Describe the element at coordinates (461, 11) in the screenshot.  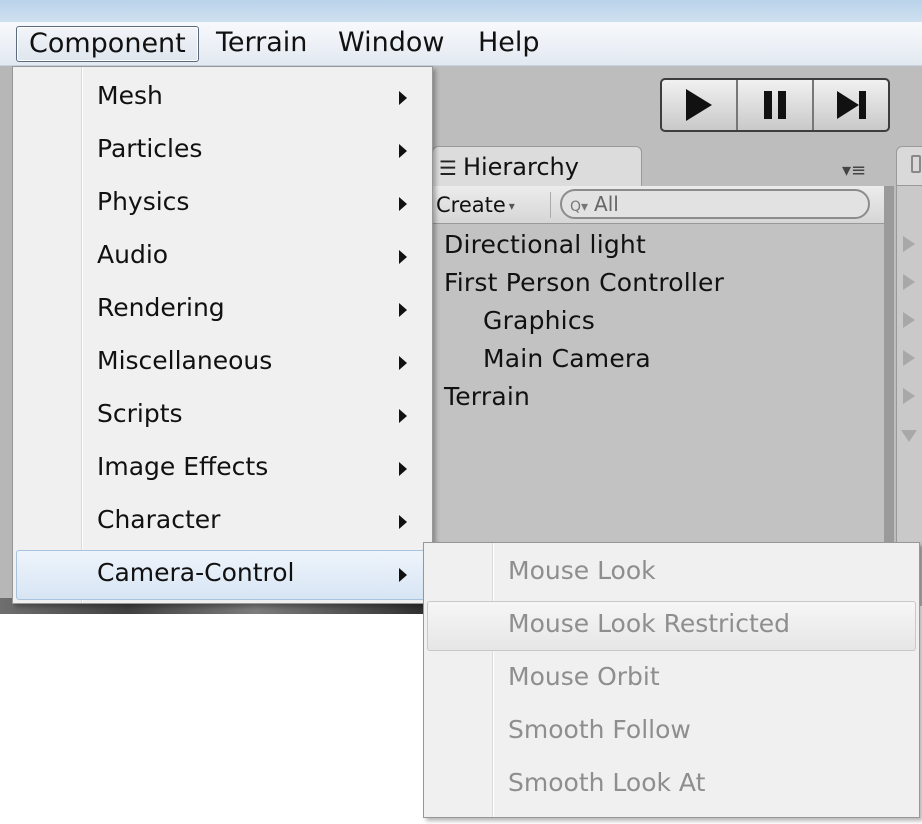
I see `window-title-strip` at that location.